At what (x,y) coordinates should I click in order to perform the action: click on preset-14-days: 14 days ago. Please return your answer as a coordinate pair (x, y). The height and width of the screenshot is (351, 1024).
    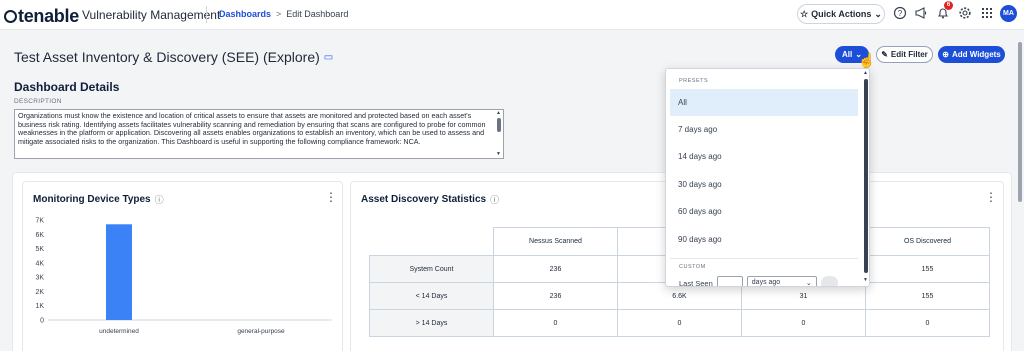
    Looking at the image, I should click on (764, 156).